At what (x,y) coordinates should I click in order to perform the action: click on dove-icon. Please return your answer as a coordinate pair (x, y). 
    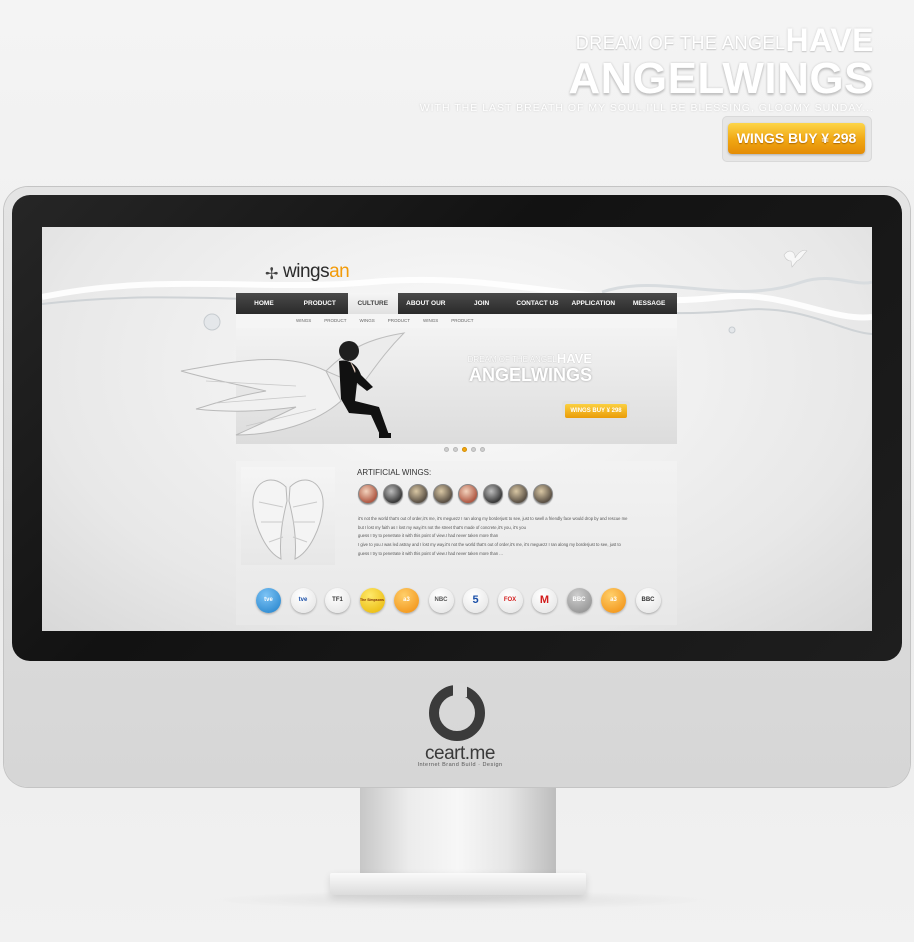
    Looking at the image, I should click on (795, 258).